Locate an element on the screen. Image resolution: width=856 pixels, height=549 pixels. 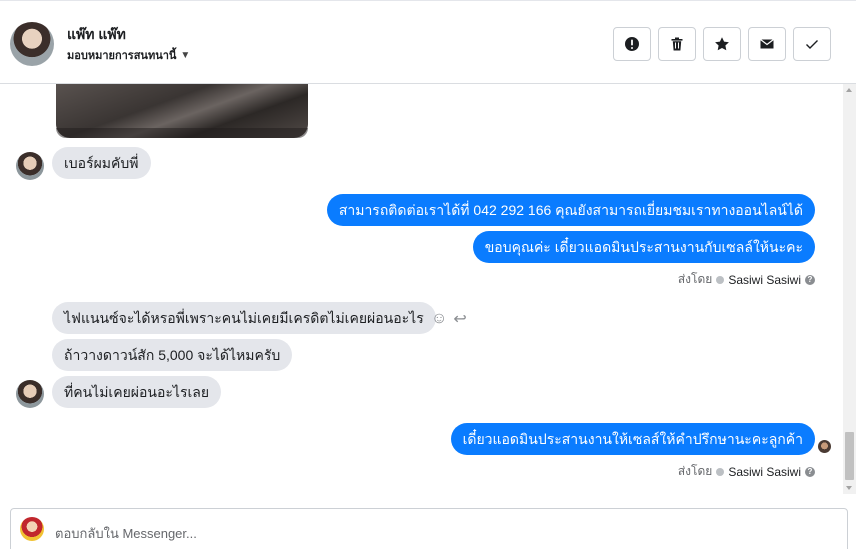
done-button is located at coordinates (812, 44).